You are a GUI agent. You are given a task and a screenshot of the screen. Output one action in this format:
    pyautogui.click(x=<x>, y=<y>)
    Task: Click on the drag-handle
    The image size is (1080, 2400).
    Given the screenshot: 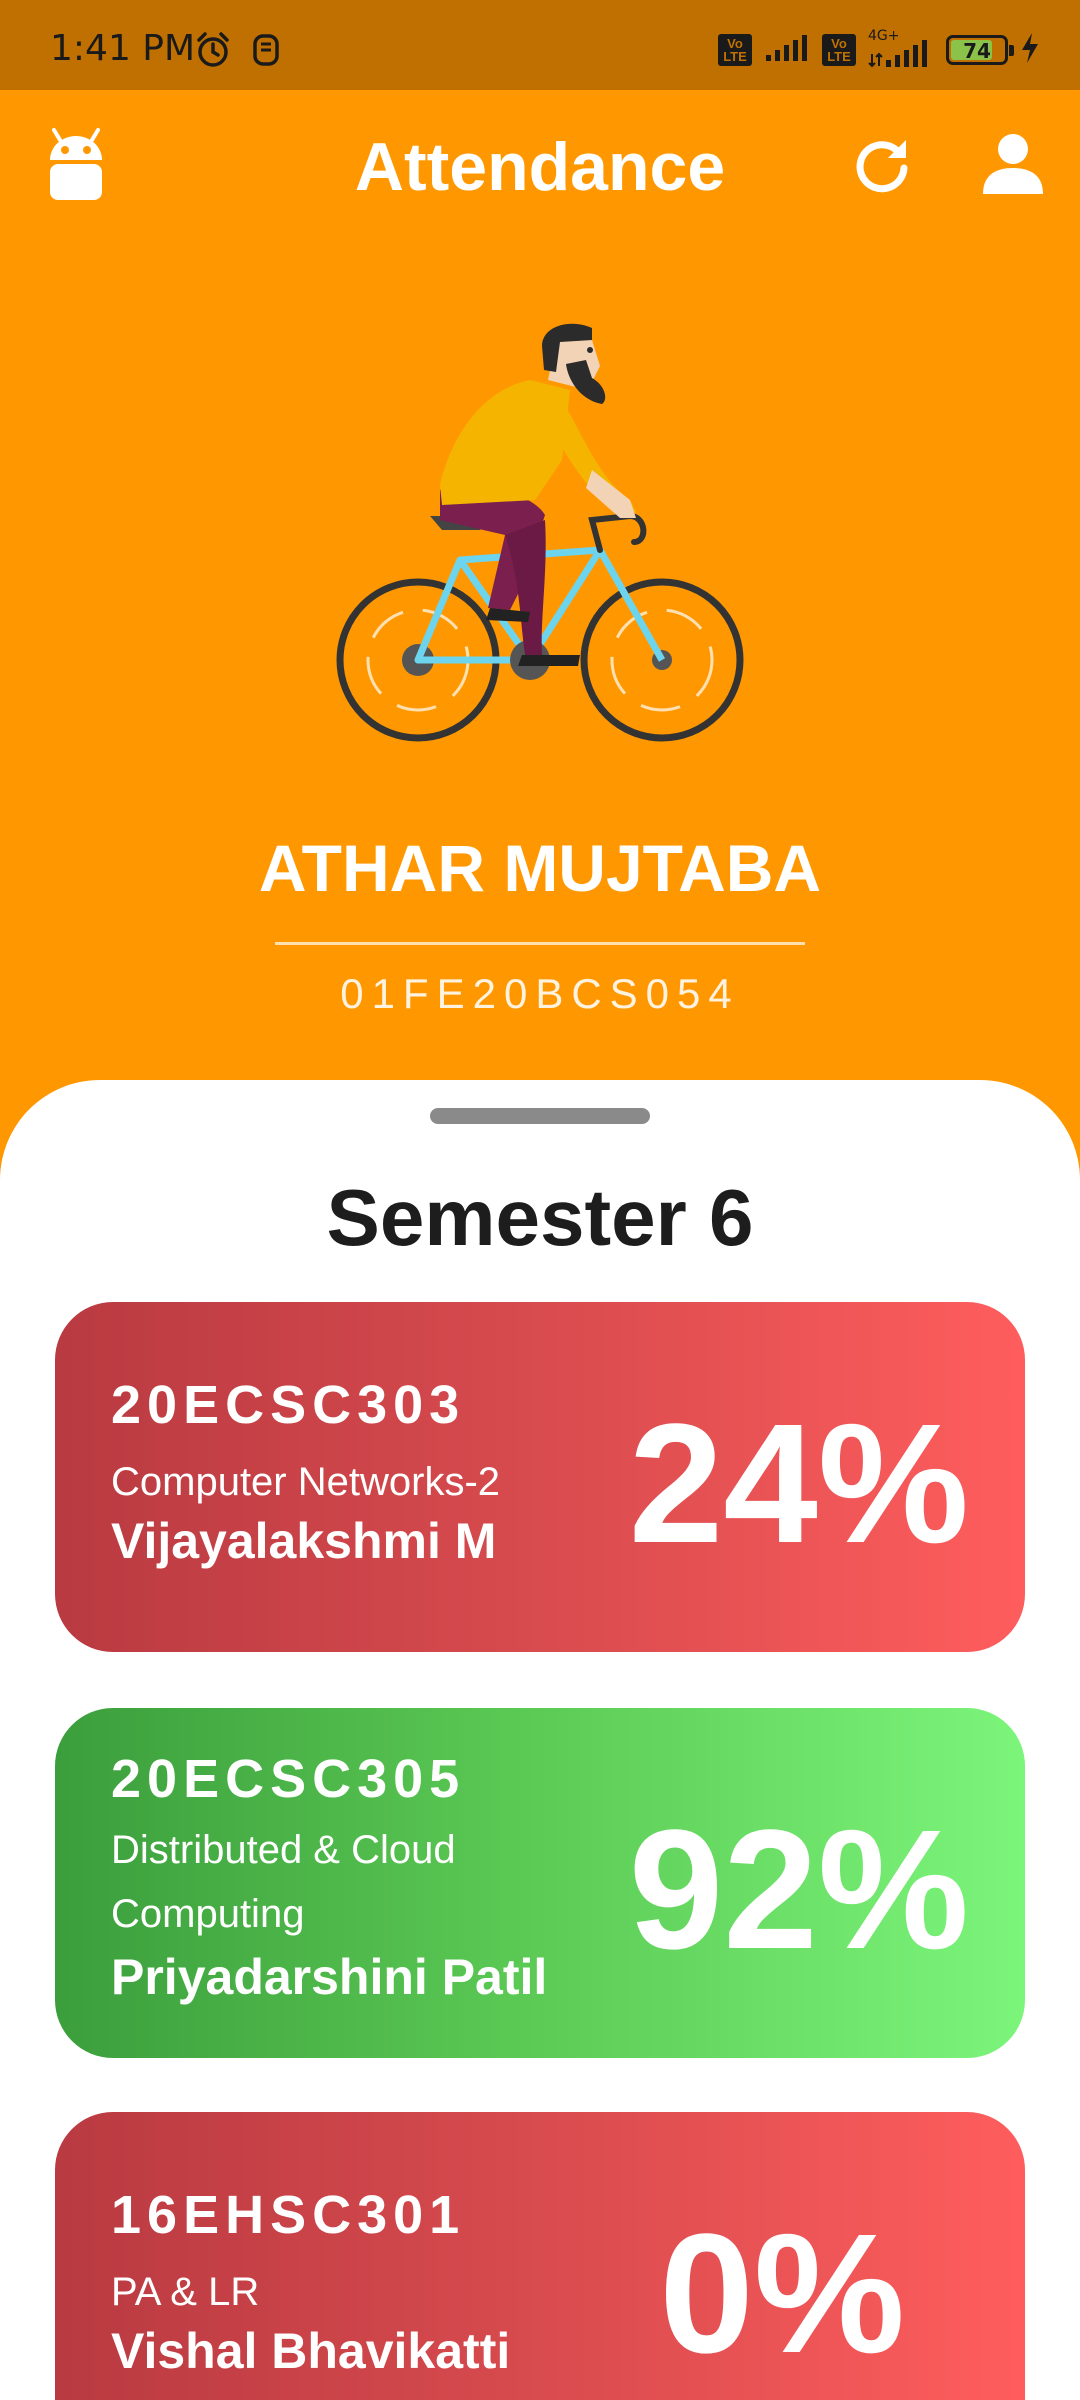 What is the action you would take?
    pyautogui.click(x=540, y=1116)
    